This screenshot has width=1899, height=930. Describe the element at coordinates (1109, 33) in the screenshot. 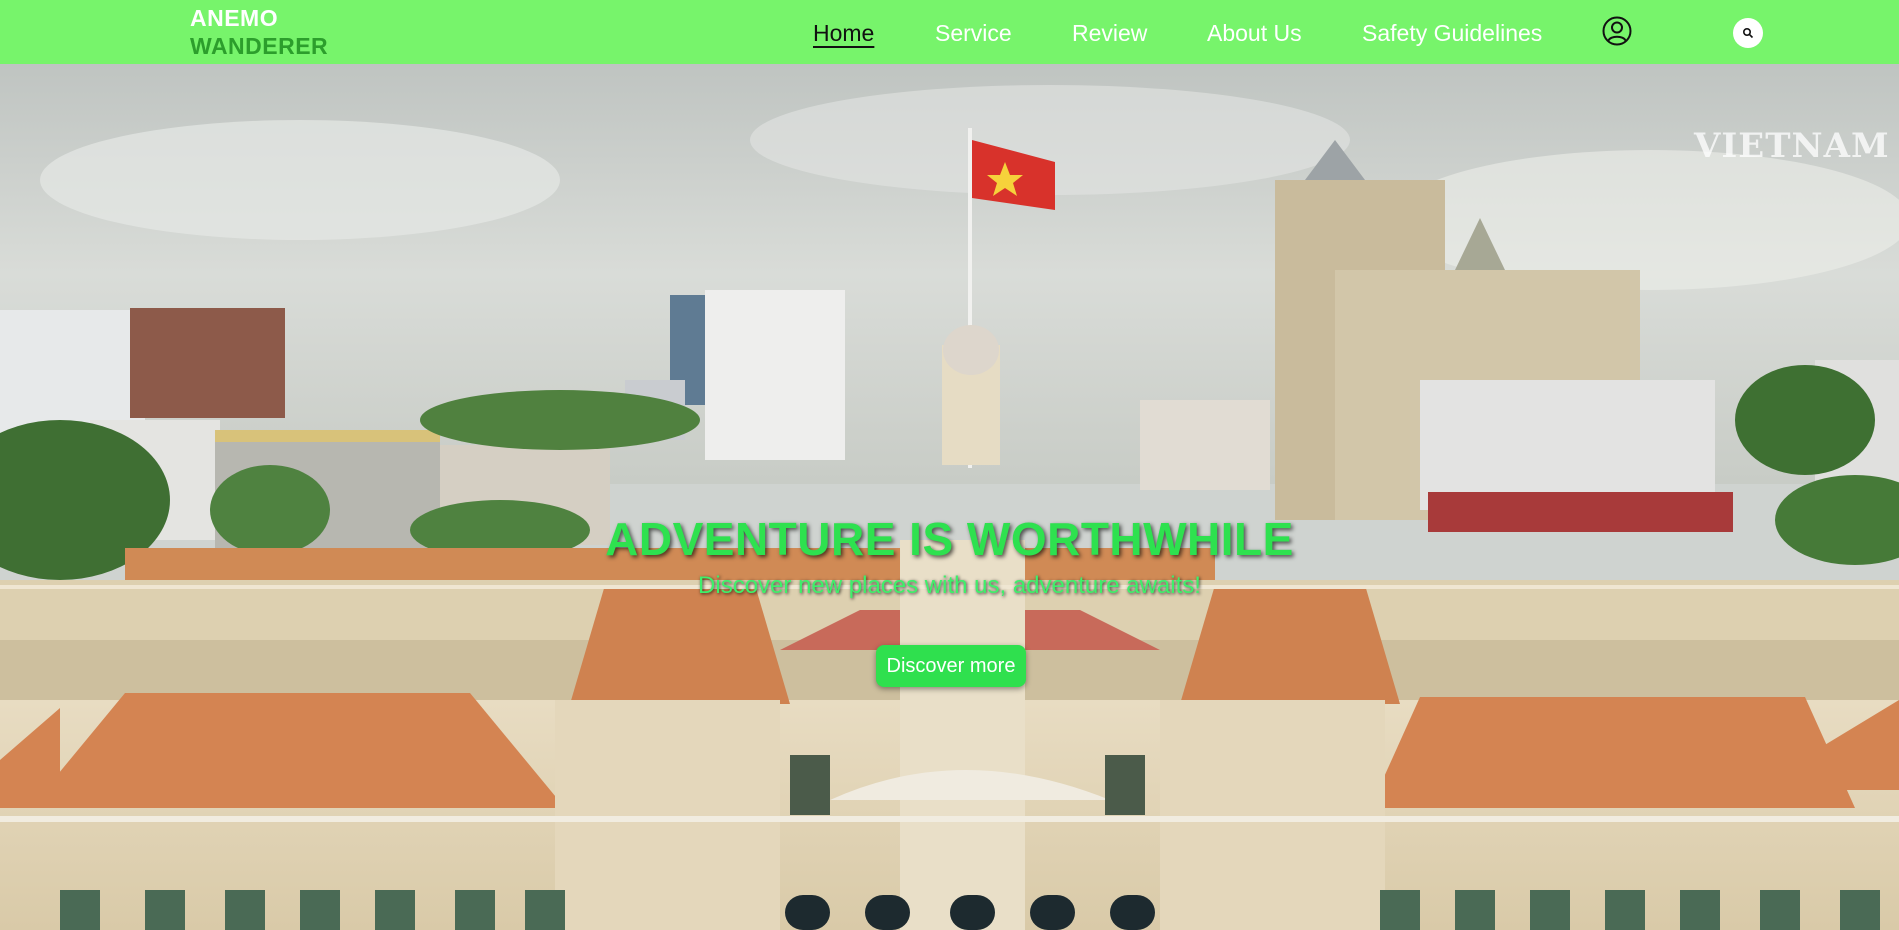

I see `nav-item-review: Review` at that location.